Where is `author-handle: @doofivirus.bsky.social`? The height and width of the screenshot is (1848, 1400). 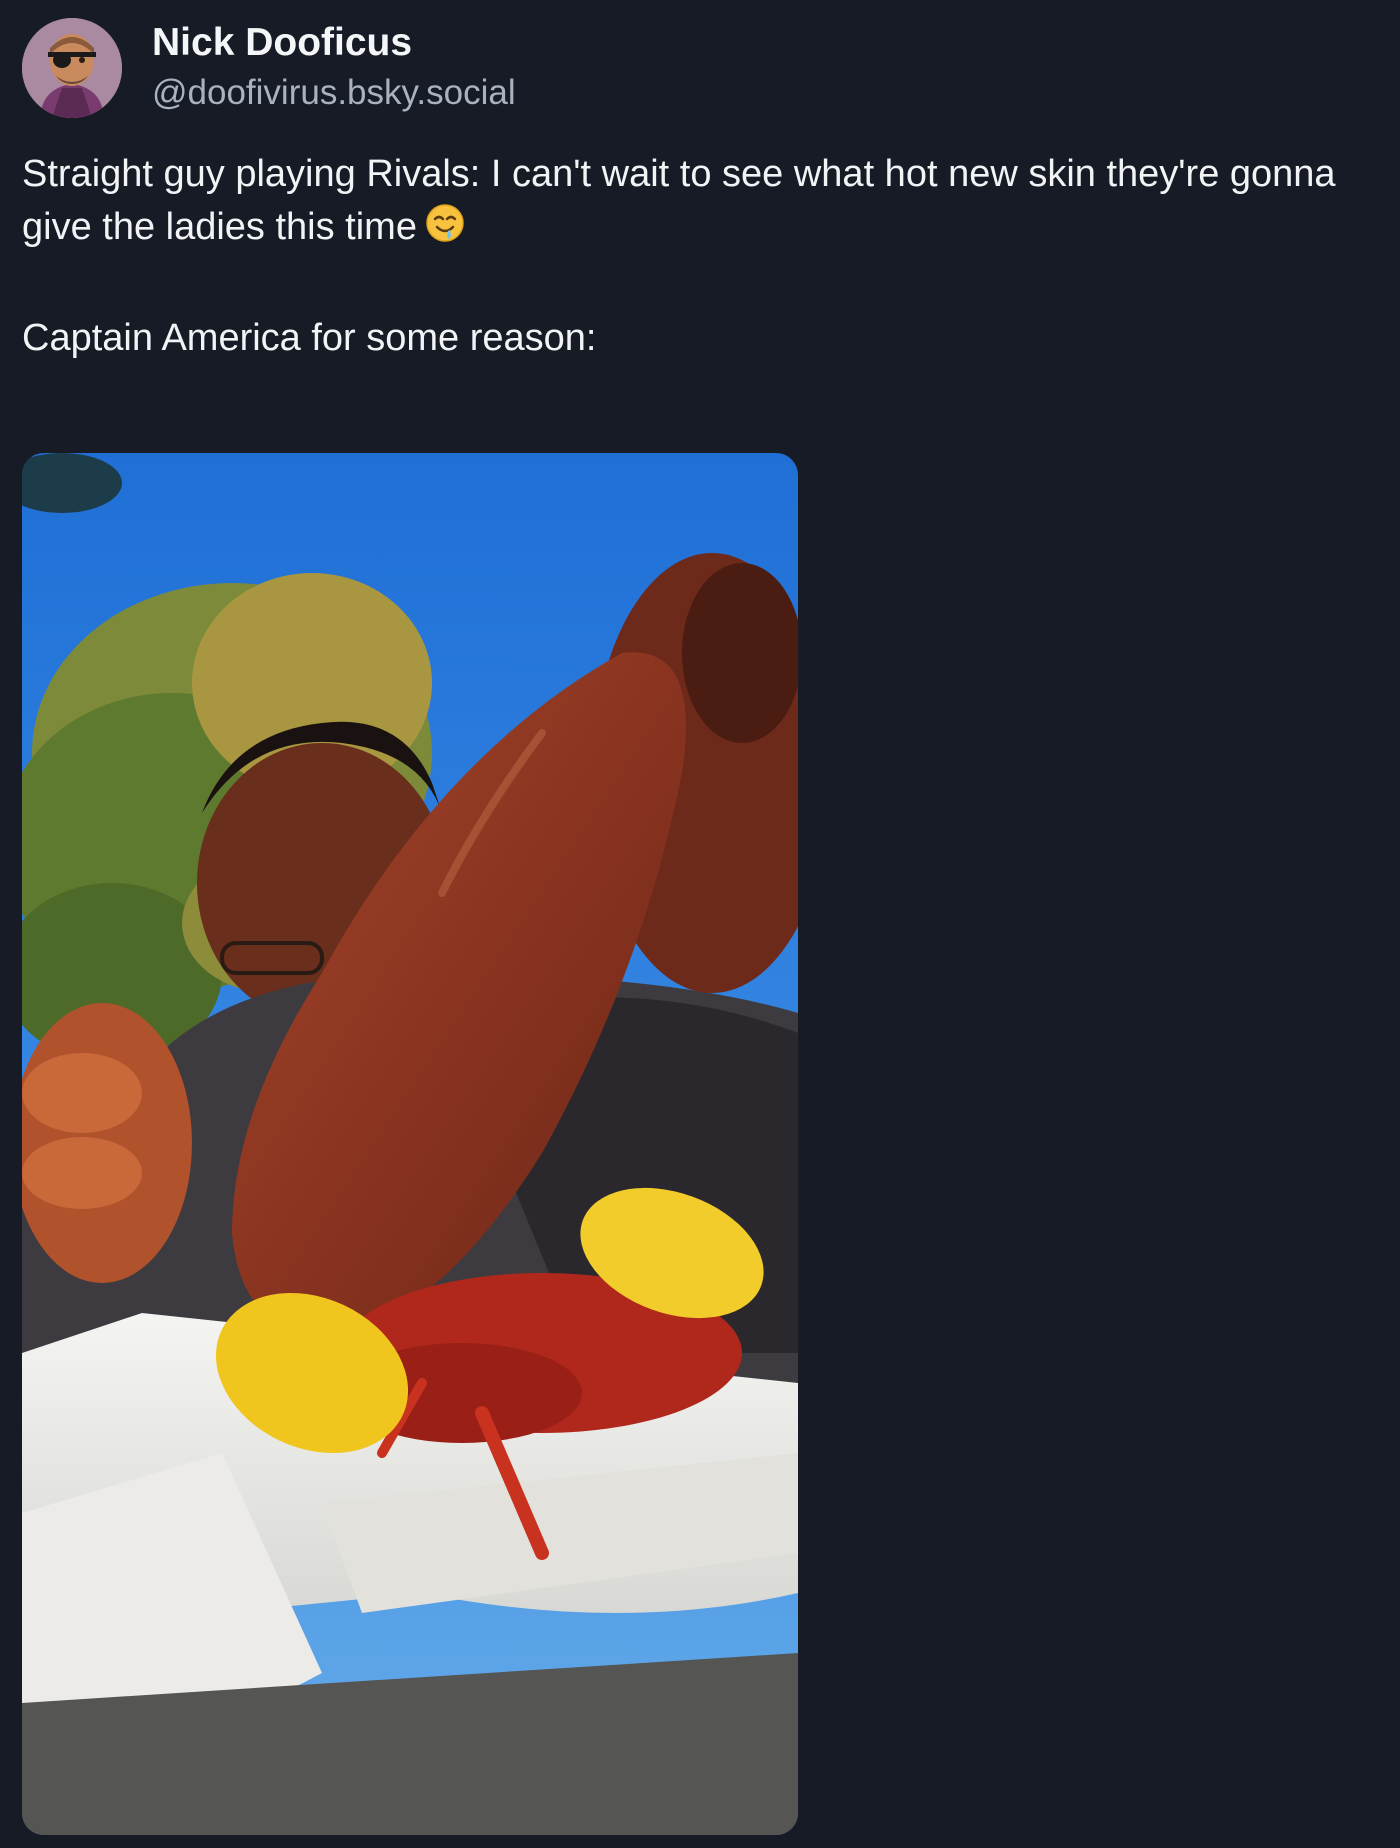 author-handle: @doofivirus.bsky.social is located at coordinates (334, 93).